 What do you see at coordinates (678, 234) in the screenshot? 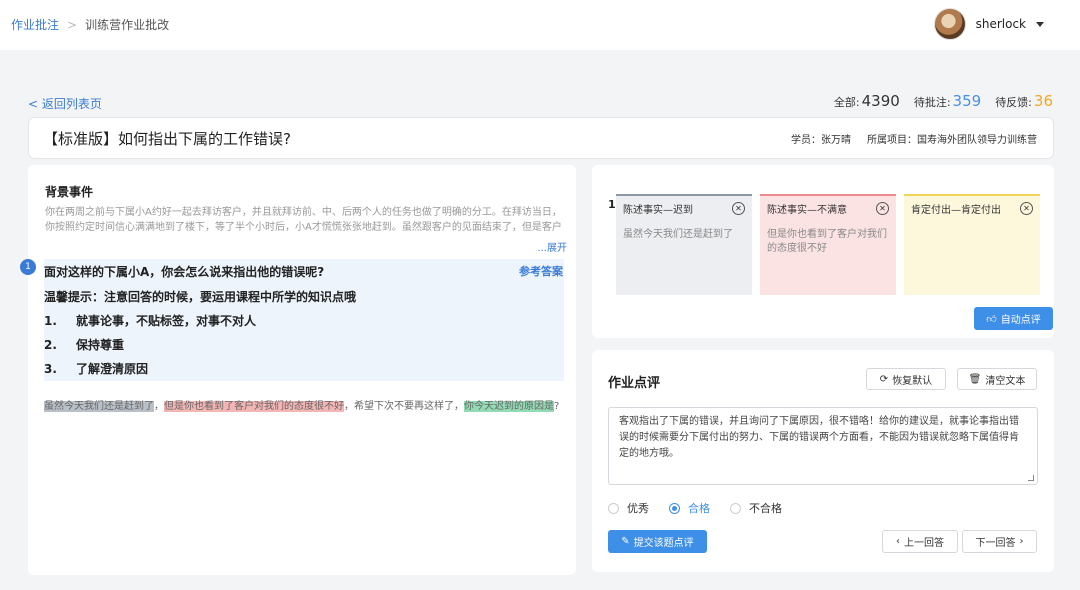
I see `annotation-card-body: 虽然今天我们还是赶到了` at bounding box center [678, 234].